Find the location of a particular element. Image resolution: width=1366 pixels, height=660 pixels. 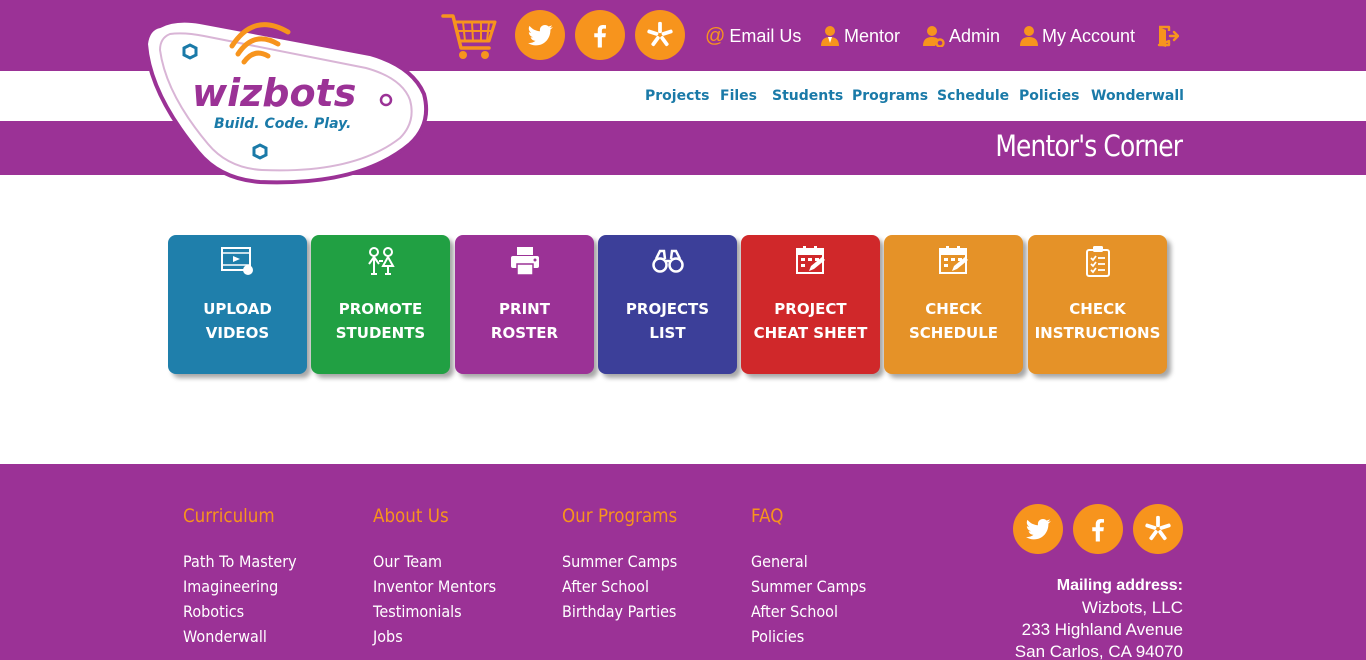

nav-schedule: Schedule is located at coordinates (973, 96).